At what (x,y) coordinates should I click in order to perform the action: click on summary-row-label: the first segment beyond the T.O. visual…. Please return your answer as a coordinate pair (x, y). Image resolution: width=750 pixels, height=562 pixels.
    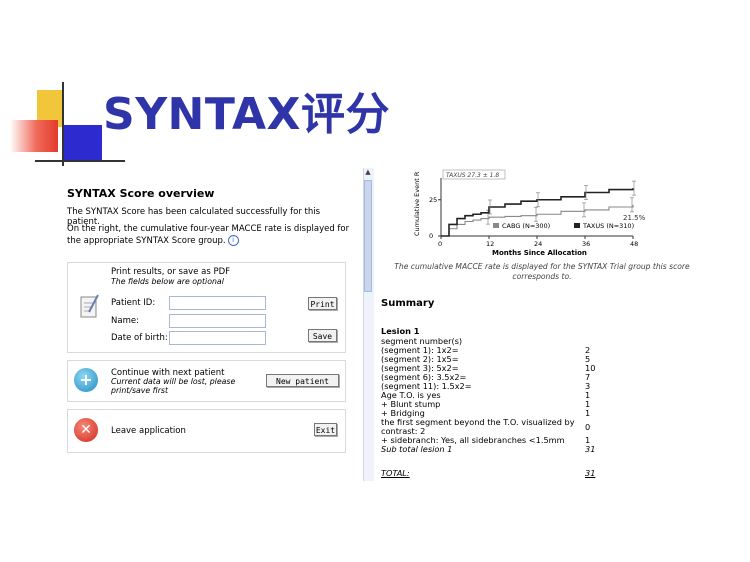
    Looking at the image, I should click on (478, 426).